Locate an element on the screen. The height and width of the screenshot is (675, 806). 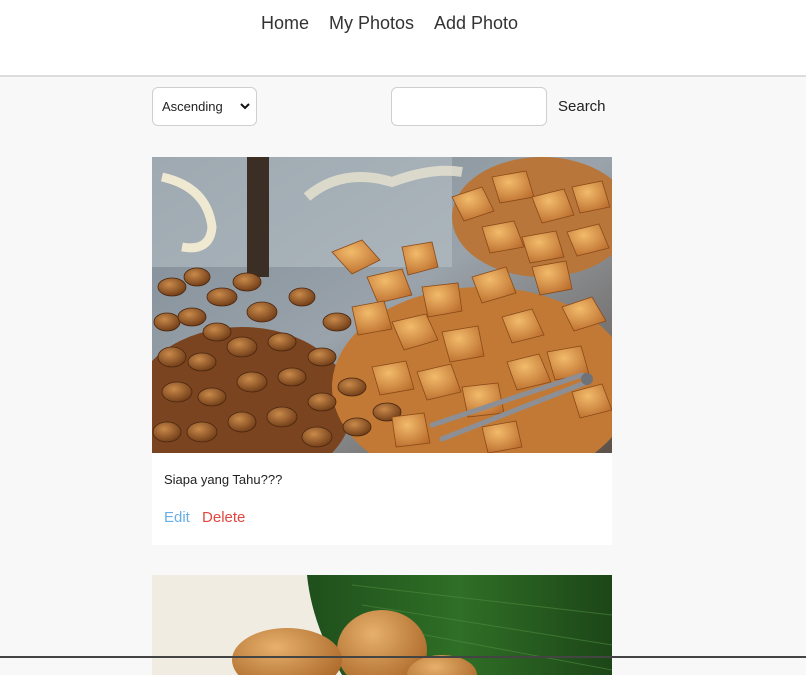
photo-card is located at coordinates (382, 625).